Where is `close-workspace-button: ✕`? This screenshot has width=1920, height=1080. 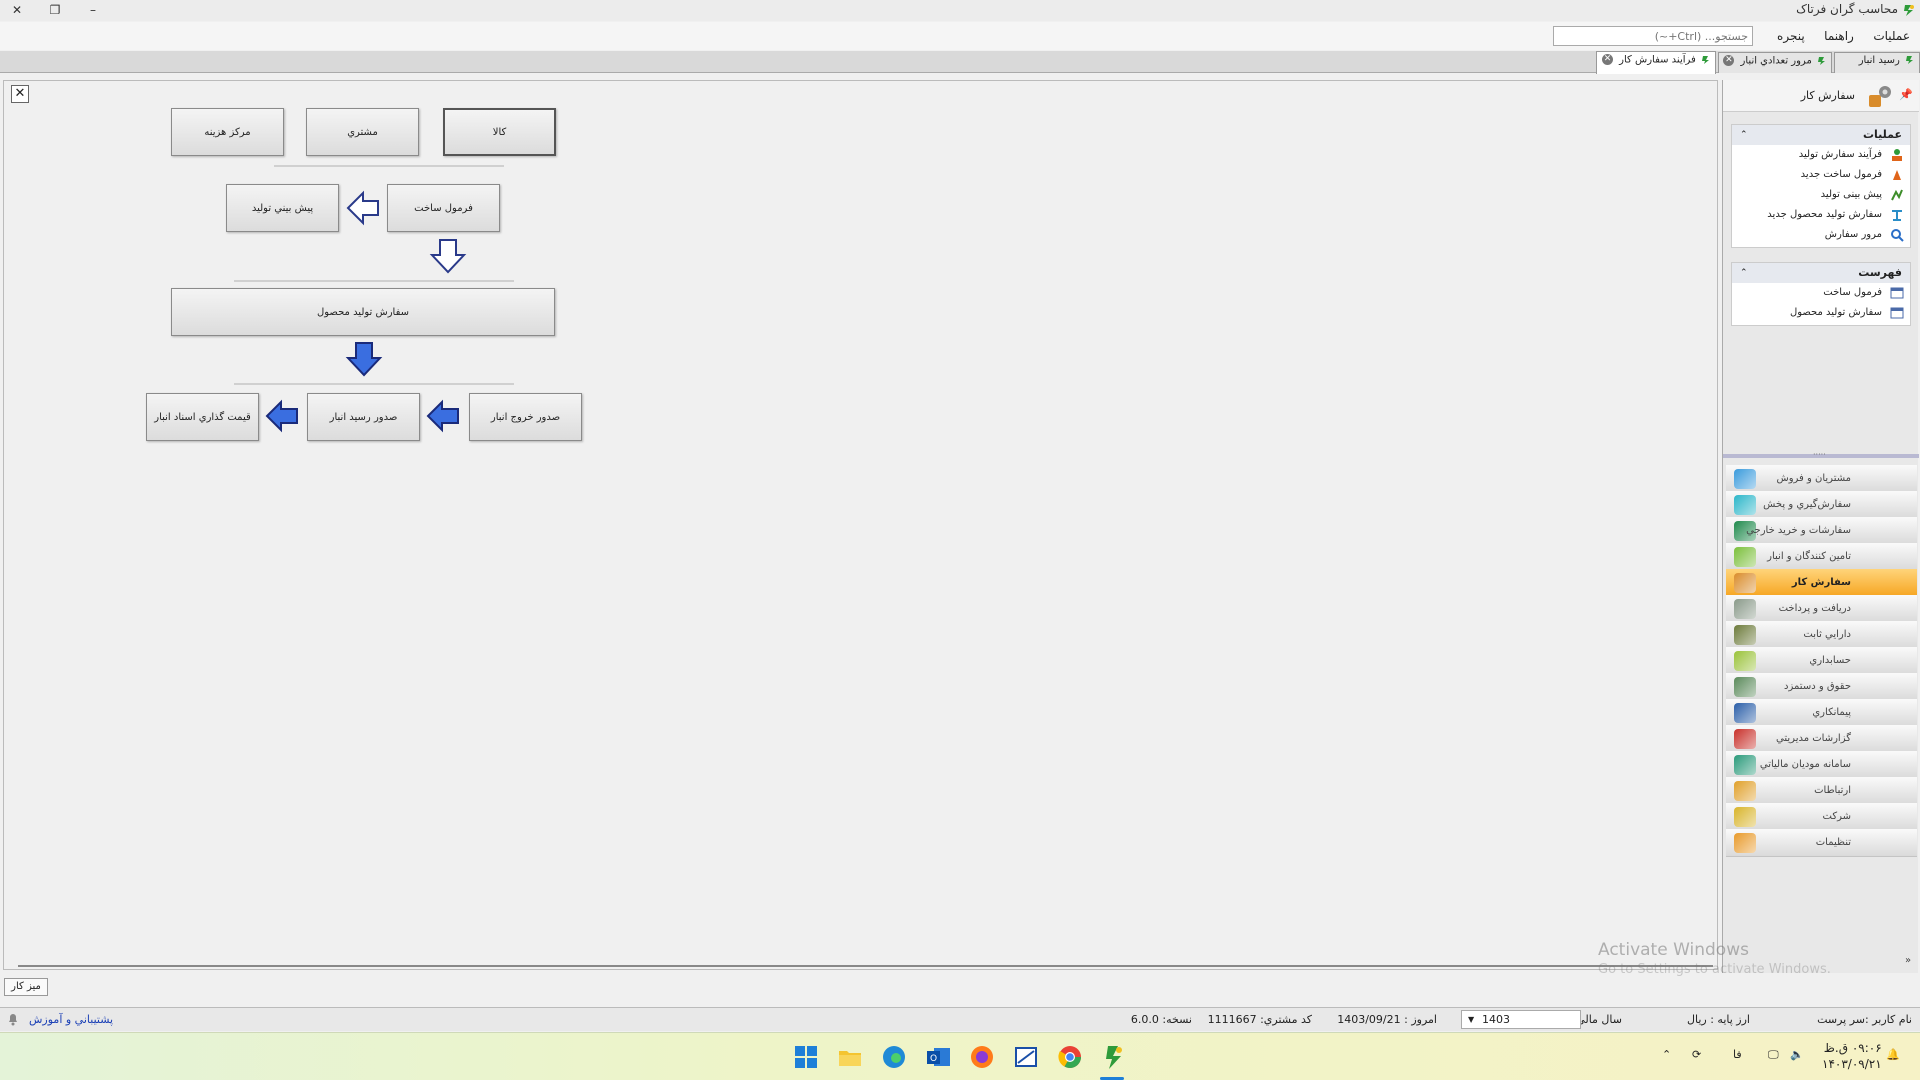 close-workspace-button: ✕ is located at coordinates (20, 94).